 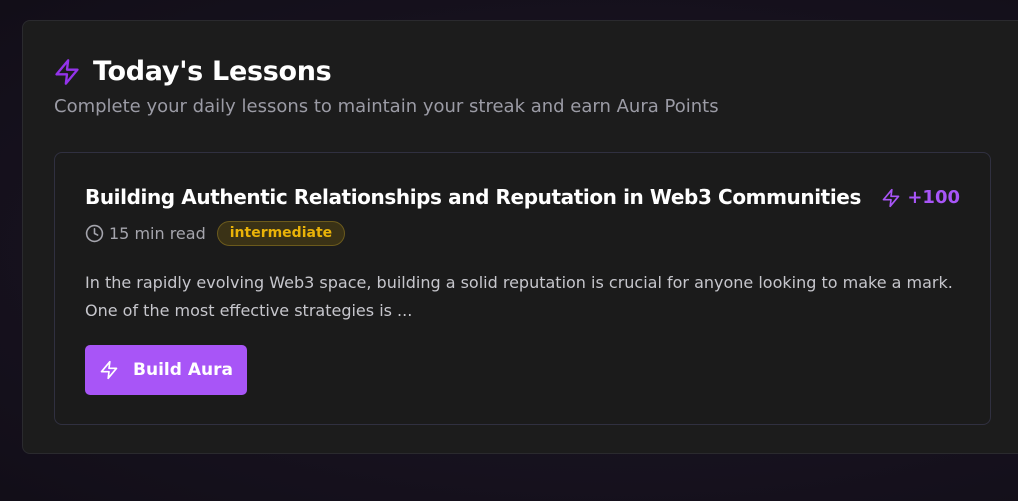 I want to click on lesson-meta: 15 min read intermediate, so click(x=215, y=233).